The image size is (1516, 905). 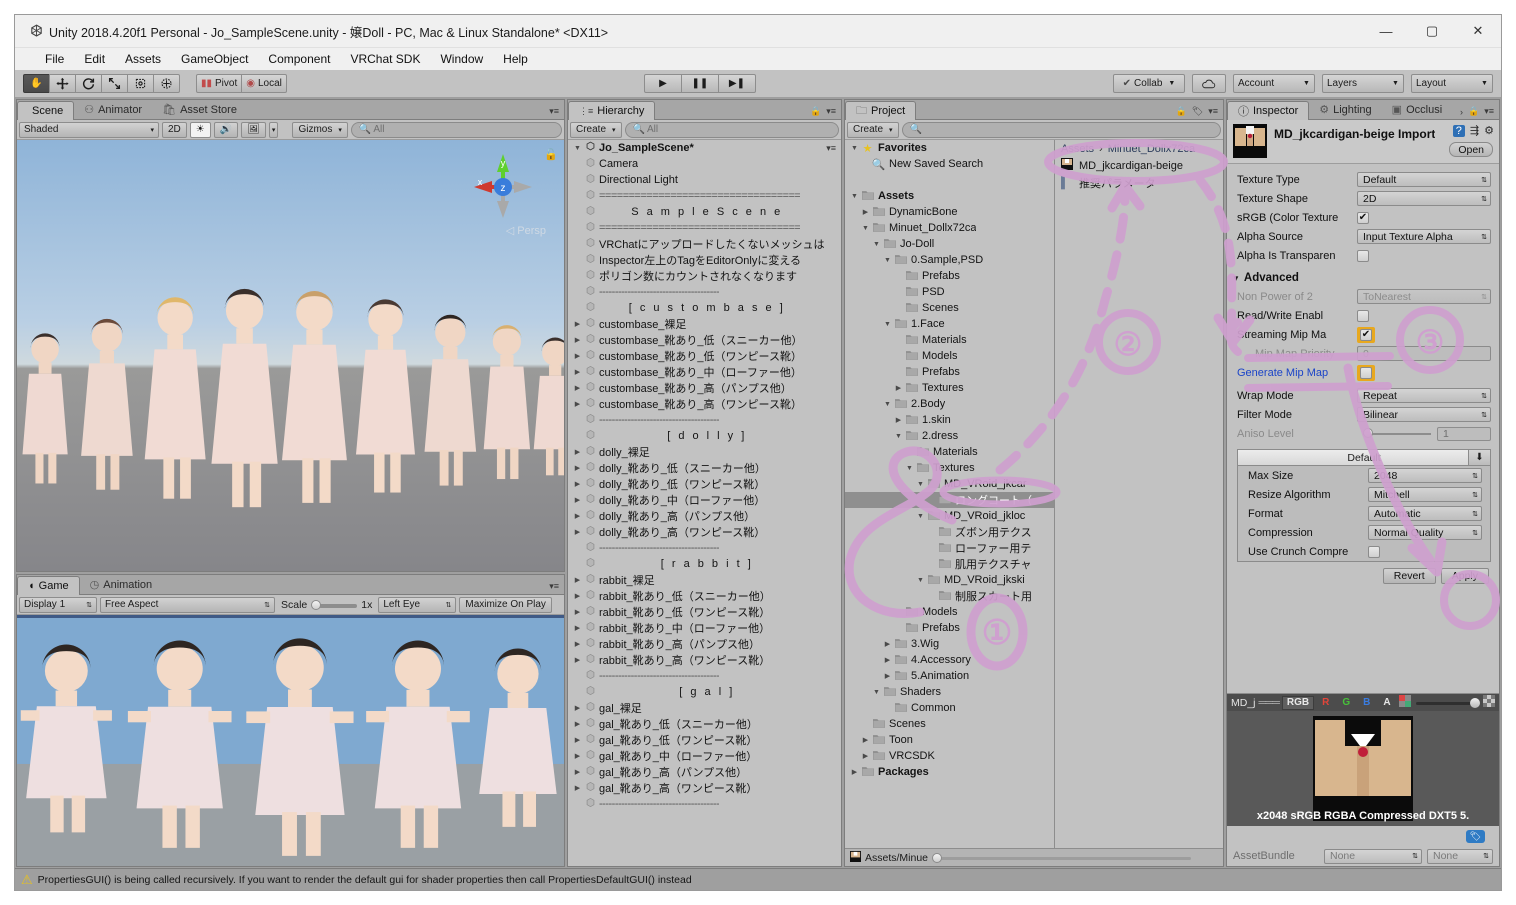 What do you see at coordinates (1197, 111) in the screenshot?
I see `project-filter-icon: 🏷` at bounding box center [1197, 111].